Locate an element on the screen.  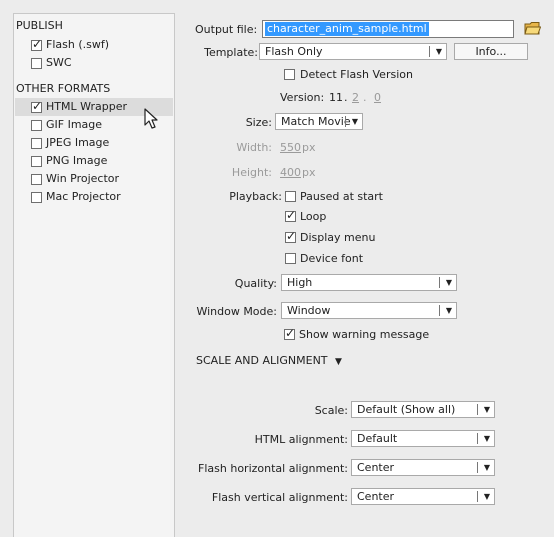
width-input: 550 is located at coordinates (290, 147).